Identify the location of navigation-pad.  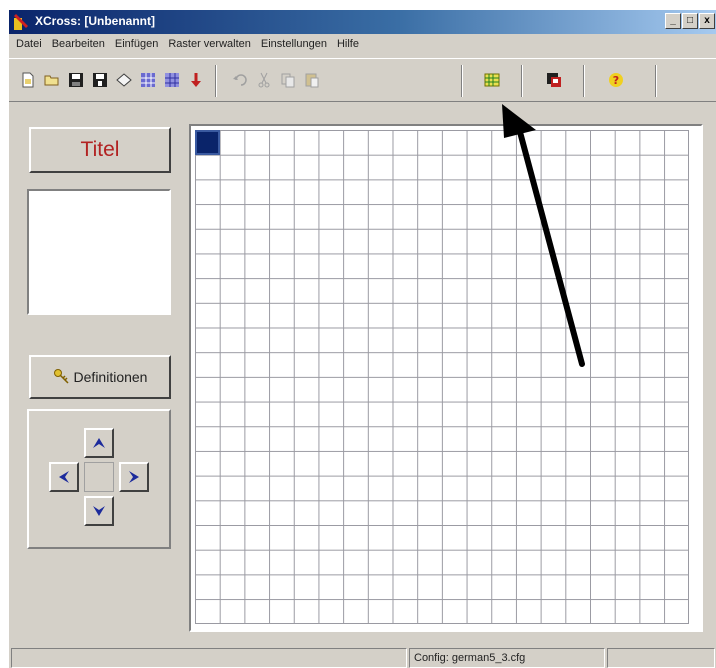
(99, 479).